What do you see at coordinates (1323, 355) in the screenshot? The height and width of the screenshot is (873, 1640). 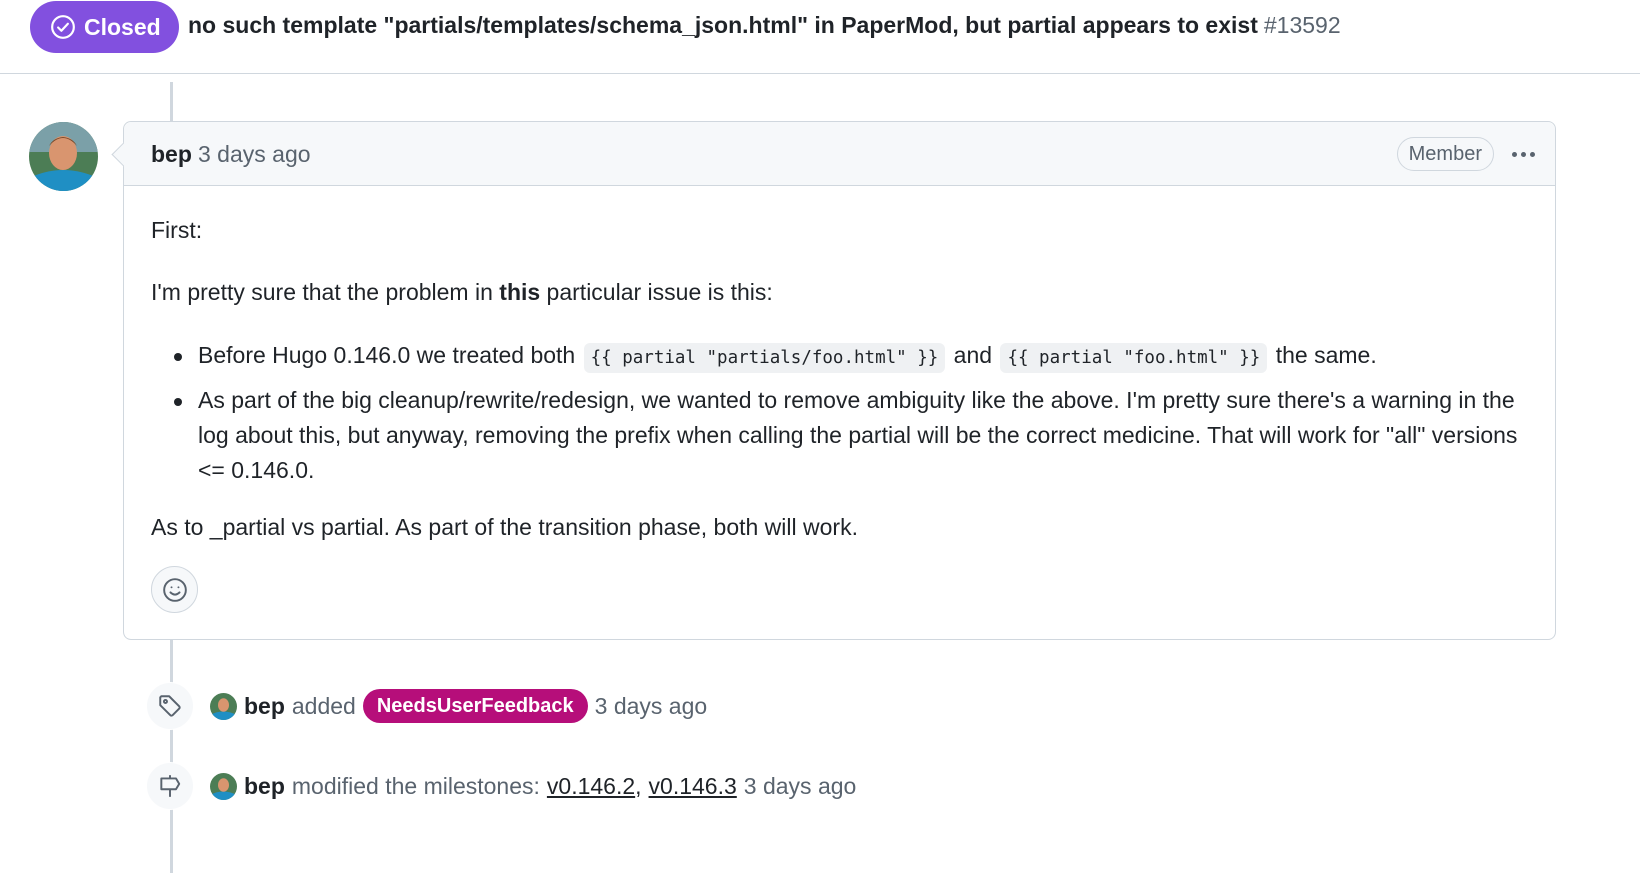 I see `li1-text-after: the same.` at bounding box center [1323, 355].